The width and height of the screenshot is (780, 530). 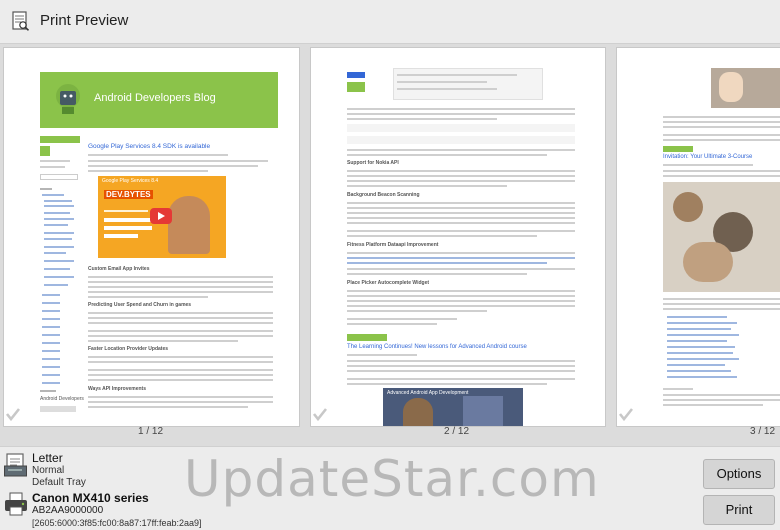 I want to click on page-image, so click(x=721, y=237).